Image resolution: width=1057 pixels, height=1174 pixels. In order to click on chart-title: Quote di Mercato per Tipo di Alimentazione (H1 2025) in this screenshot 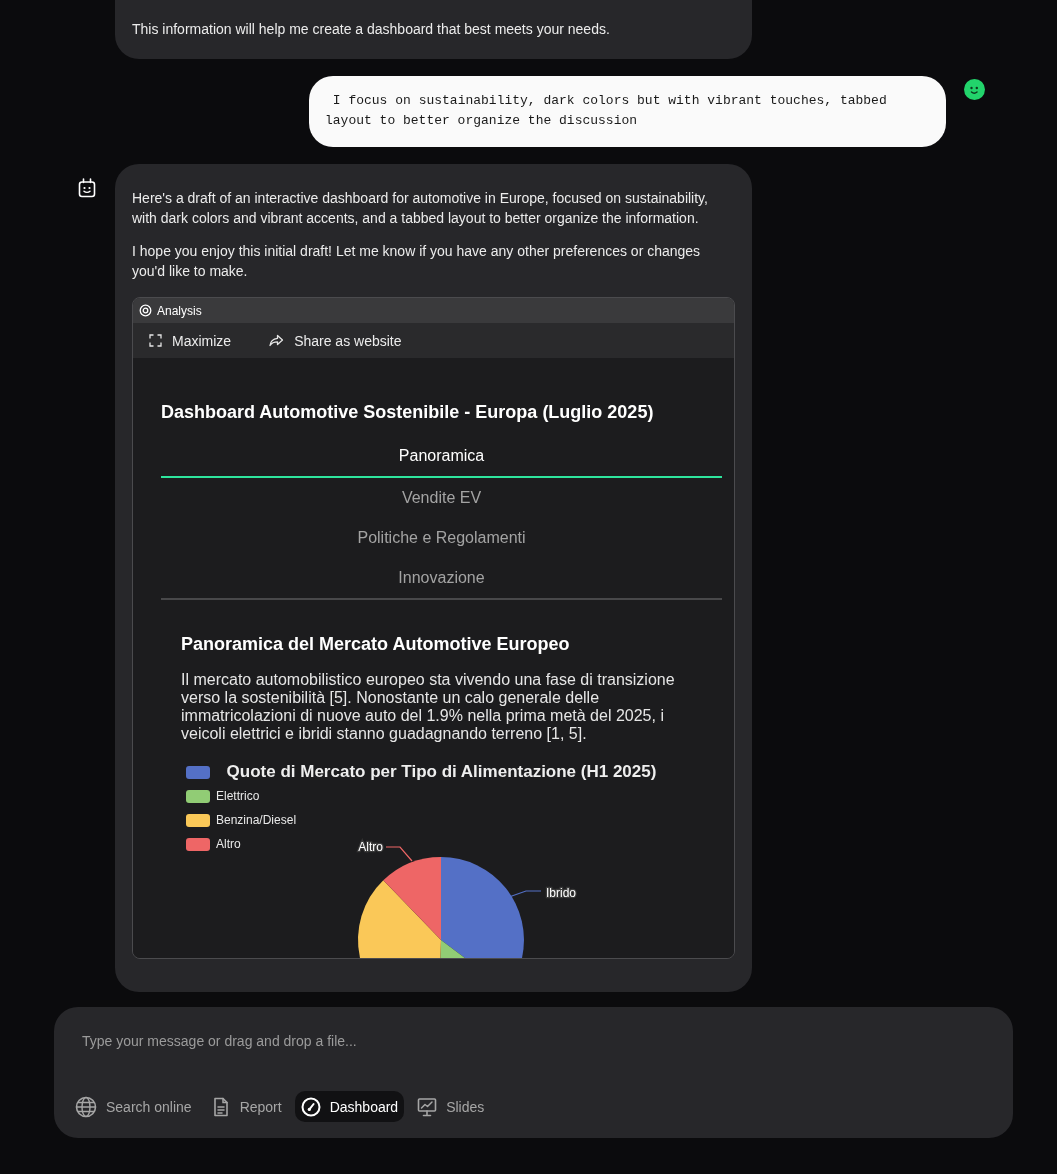, I will do `click(441, 772)`.